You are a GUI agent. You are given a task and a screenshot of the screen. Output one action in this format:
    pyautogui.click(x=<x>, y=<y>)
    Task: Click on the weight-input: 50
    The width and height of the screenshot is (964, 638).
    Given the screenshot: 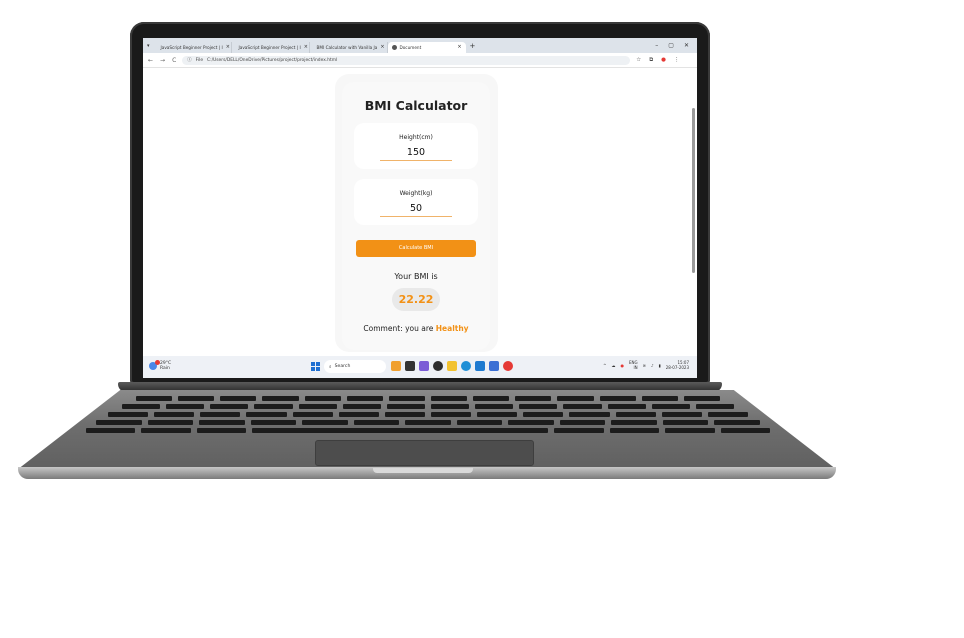 What is the action you would take?
    pyautogui.click(x=416, y=210)
    